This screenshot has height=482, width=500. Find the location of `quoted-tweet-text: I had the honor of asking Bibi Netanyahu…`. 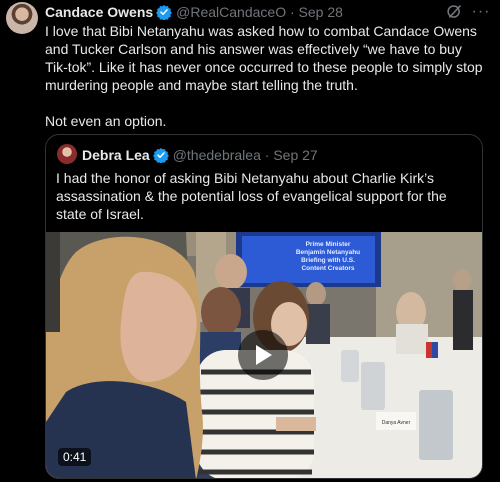

quoted-tweet-text: I had the honor of asking Bibi Netanyahu… is located at coordinates (251, 196).